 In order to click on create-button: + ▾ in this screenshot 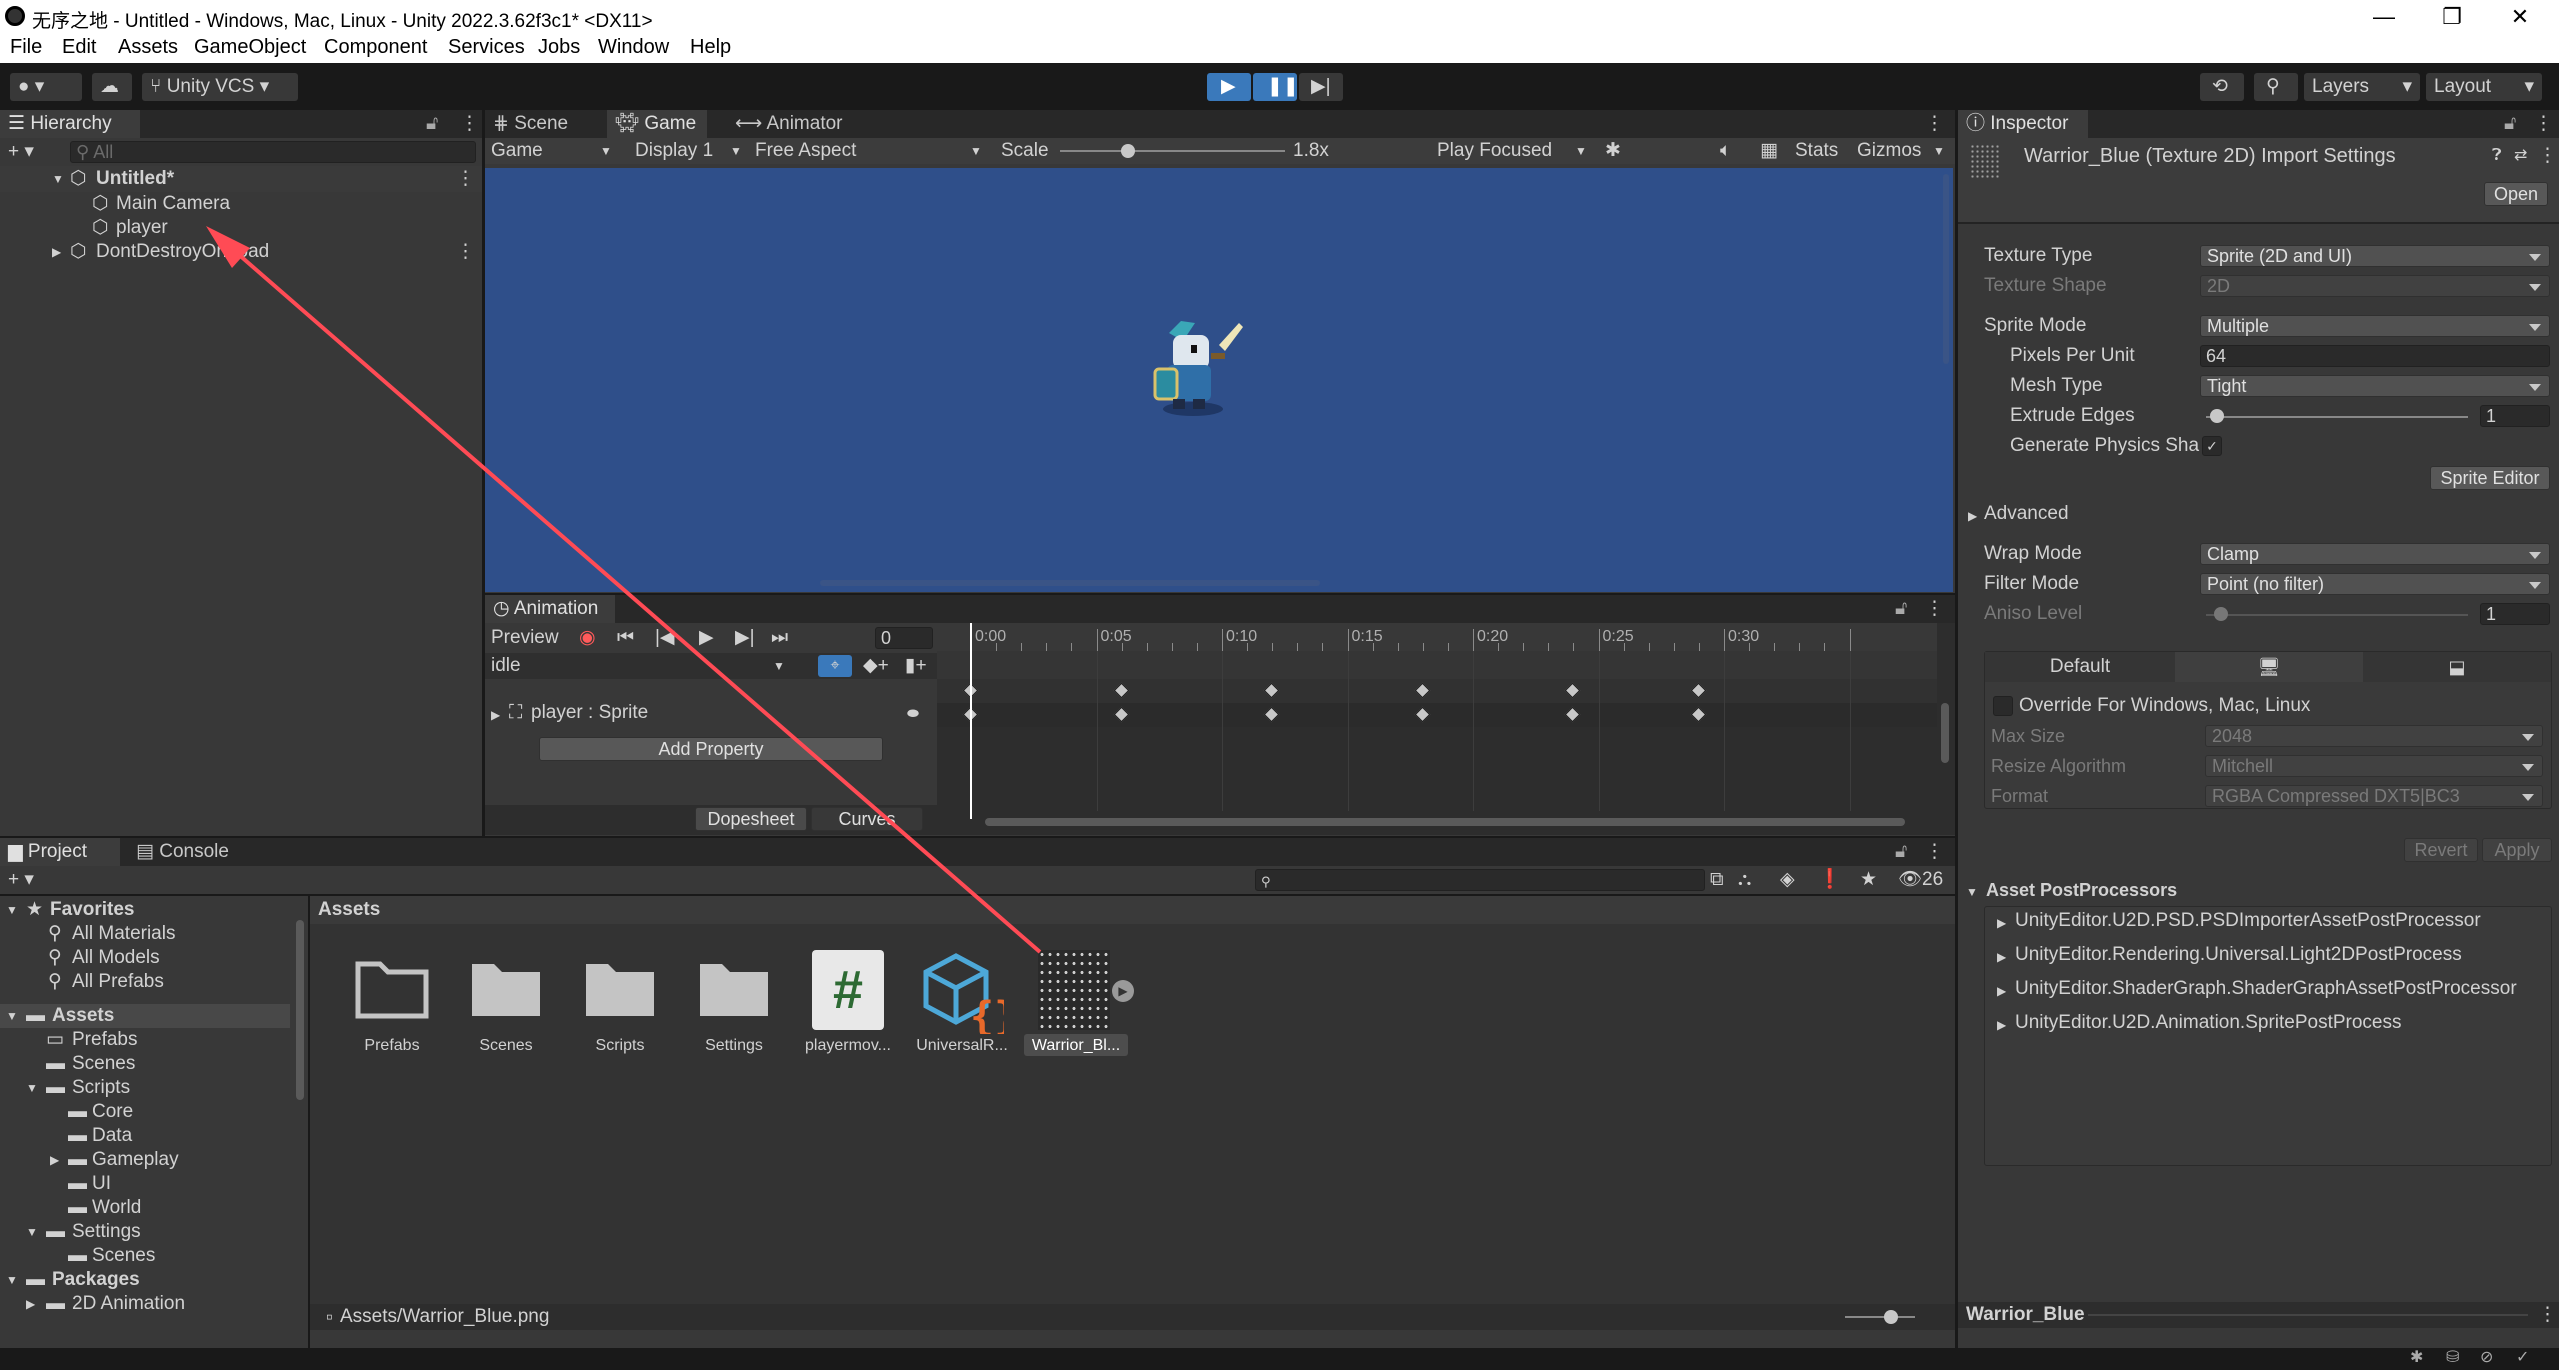, I will do `click(21, 152)`.